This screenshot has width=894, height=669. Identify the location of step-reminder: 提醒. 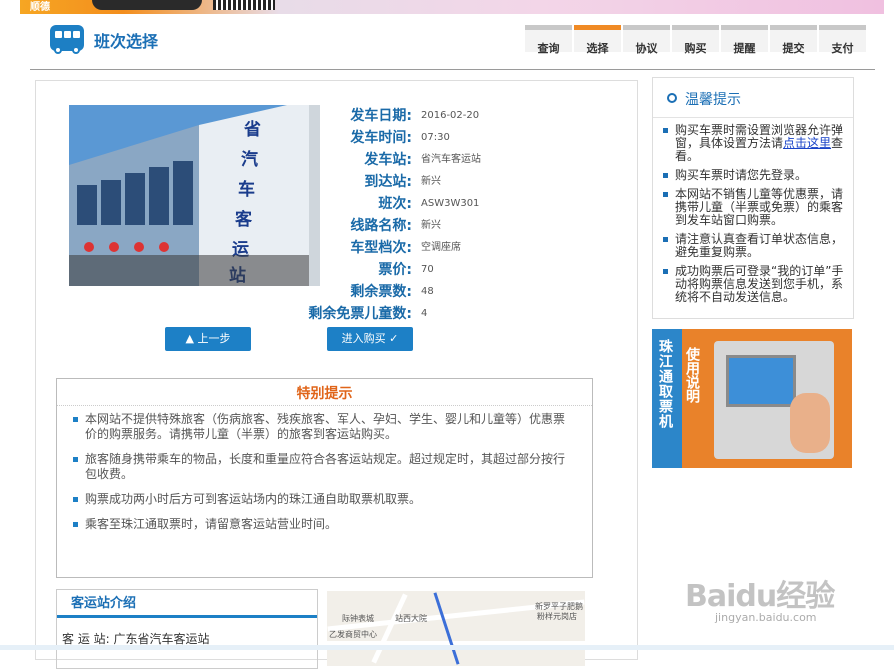
(744, 40).